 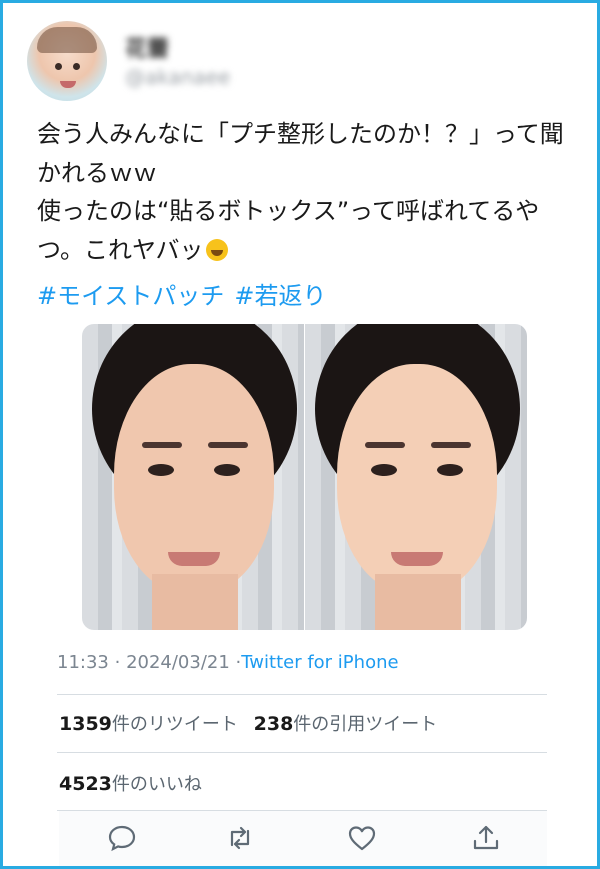 I want to click on user-name: 花蕾, so click(x=147, y=47).